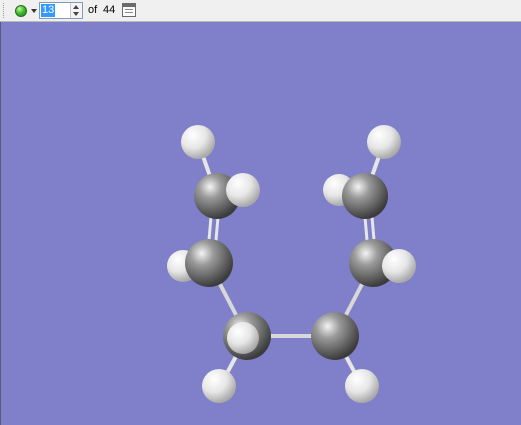 This screenshot has height=425, width=521. I want to click on stepper-up-icon, so click(76, 7).